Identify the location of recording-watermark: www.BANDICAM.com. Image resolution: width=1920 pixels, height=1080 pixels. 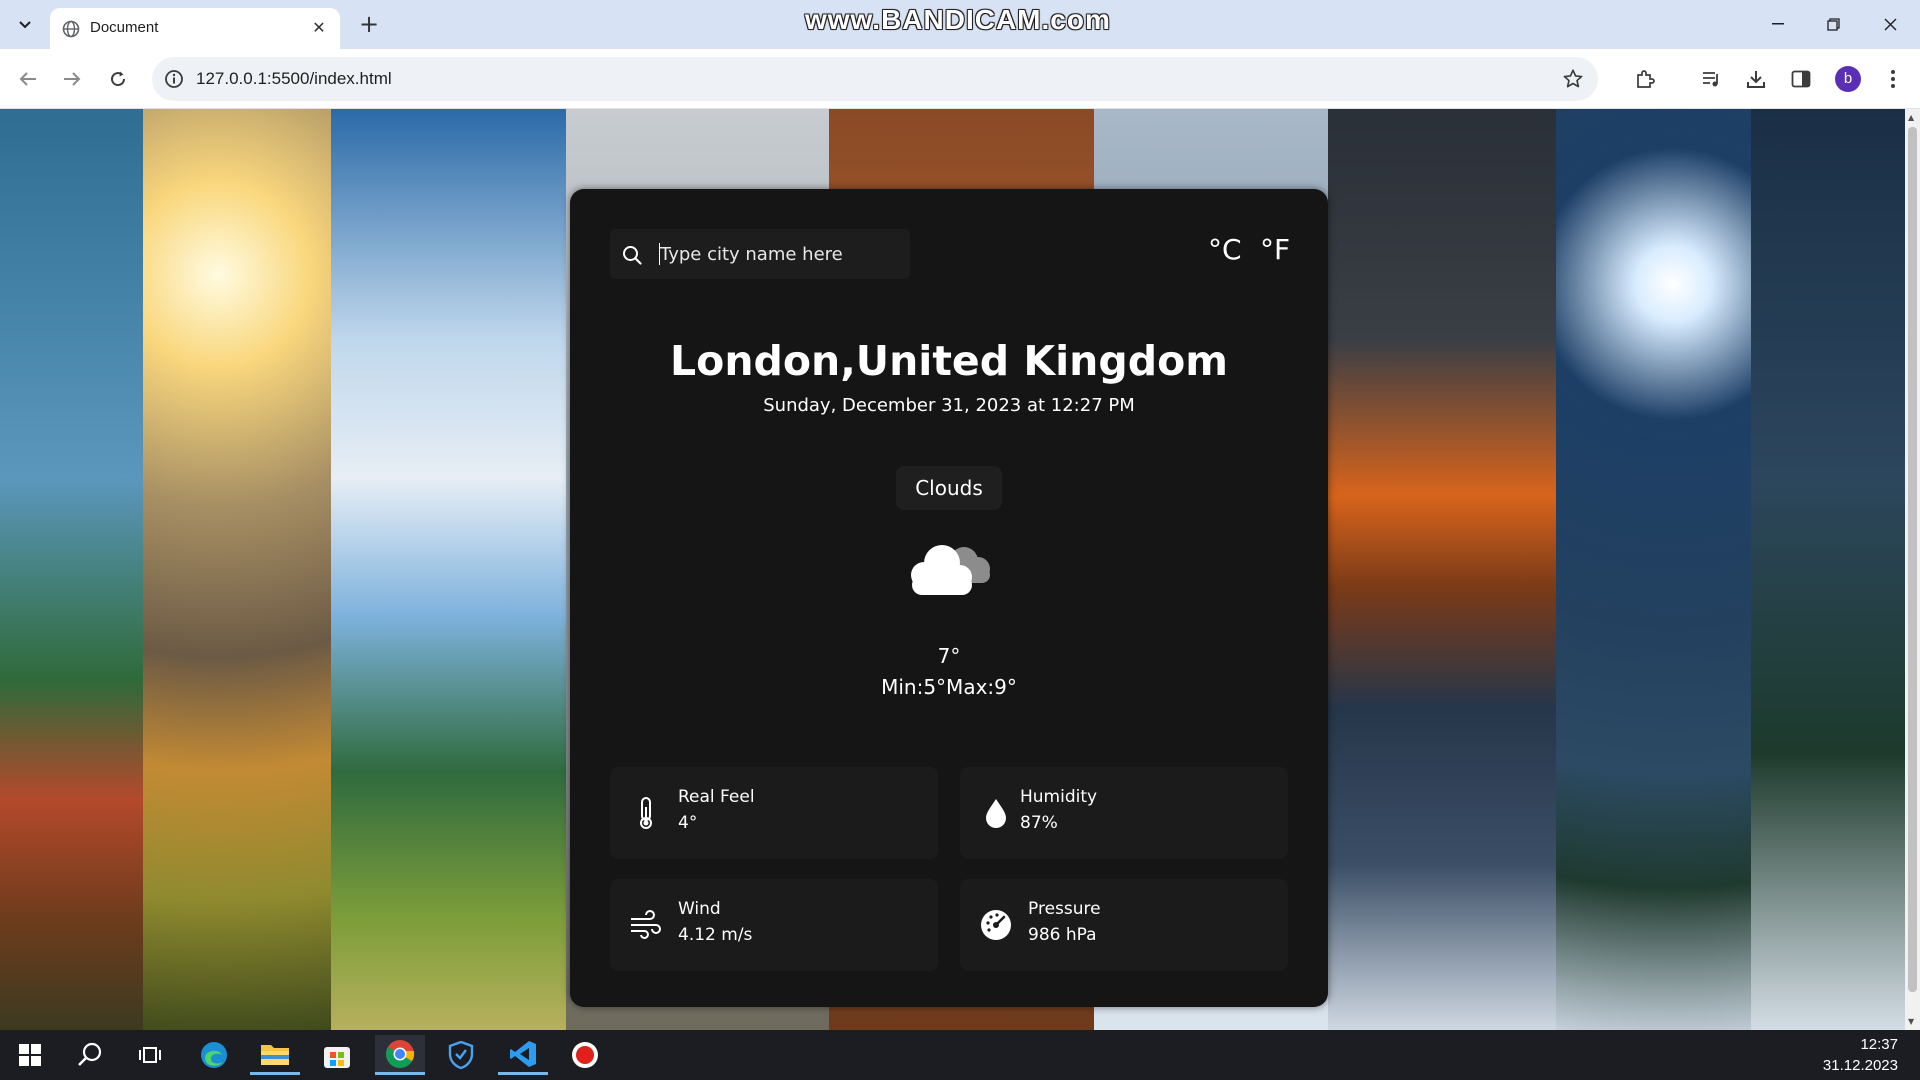
(958, 19).